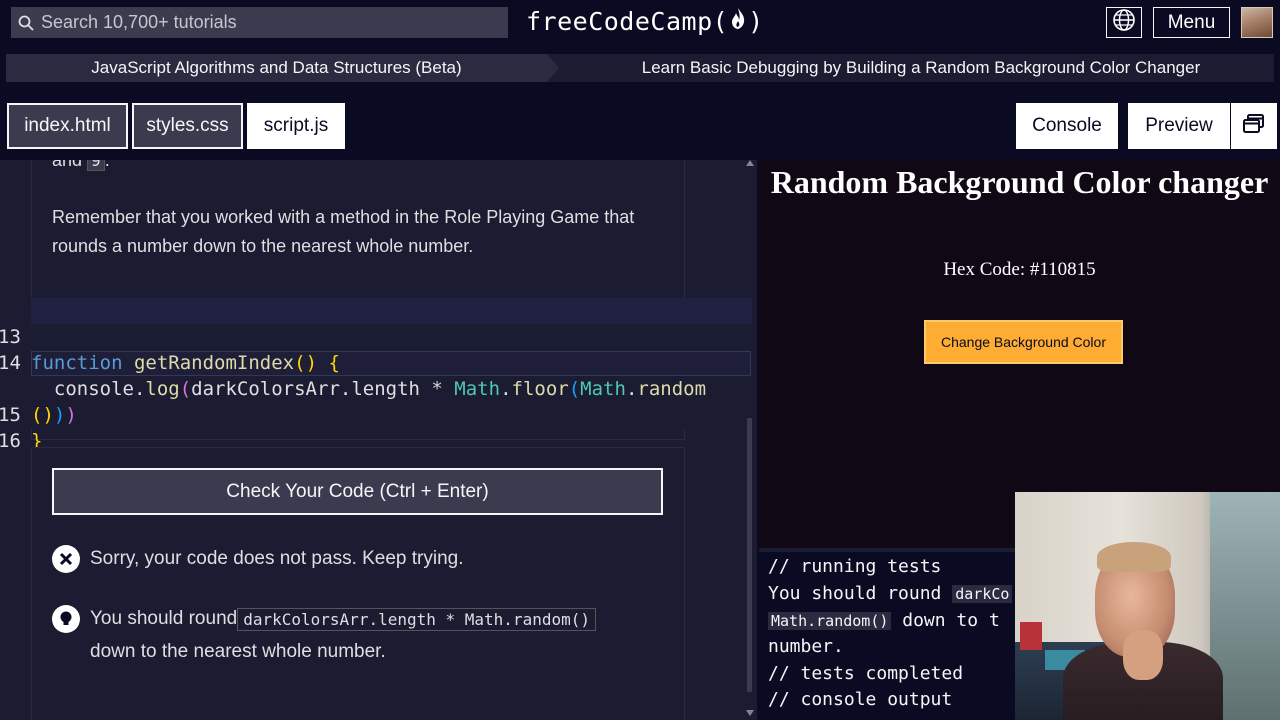  I want to click on breadcrumb-separator, so click(553, 68).